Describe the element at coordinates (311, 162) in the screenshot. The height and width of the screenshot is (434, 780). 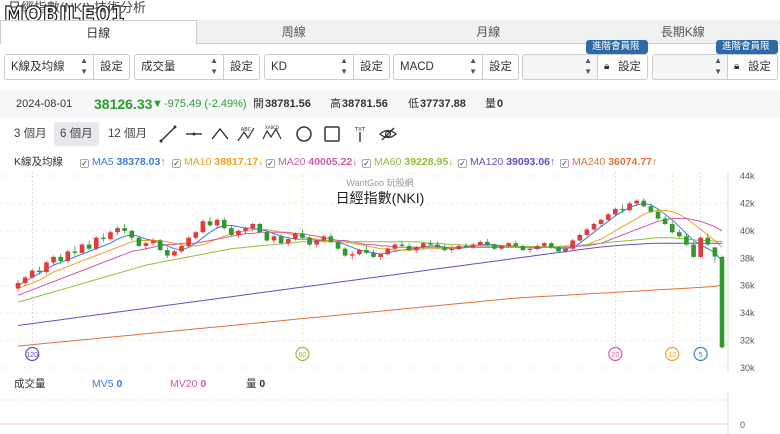
I see `ma-item-ma20: ✓ MA20 40005.22↓` at that location.